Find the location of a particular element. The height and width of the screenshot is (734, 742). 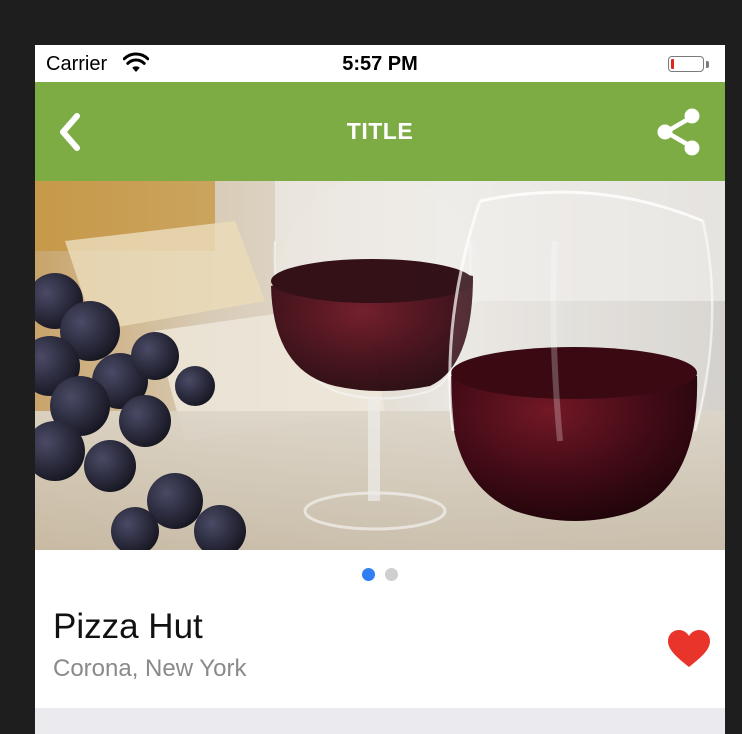

battery-tip is located at coordinates (707, 64).